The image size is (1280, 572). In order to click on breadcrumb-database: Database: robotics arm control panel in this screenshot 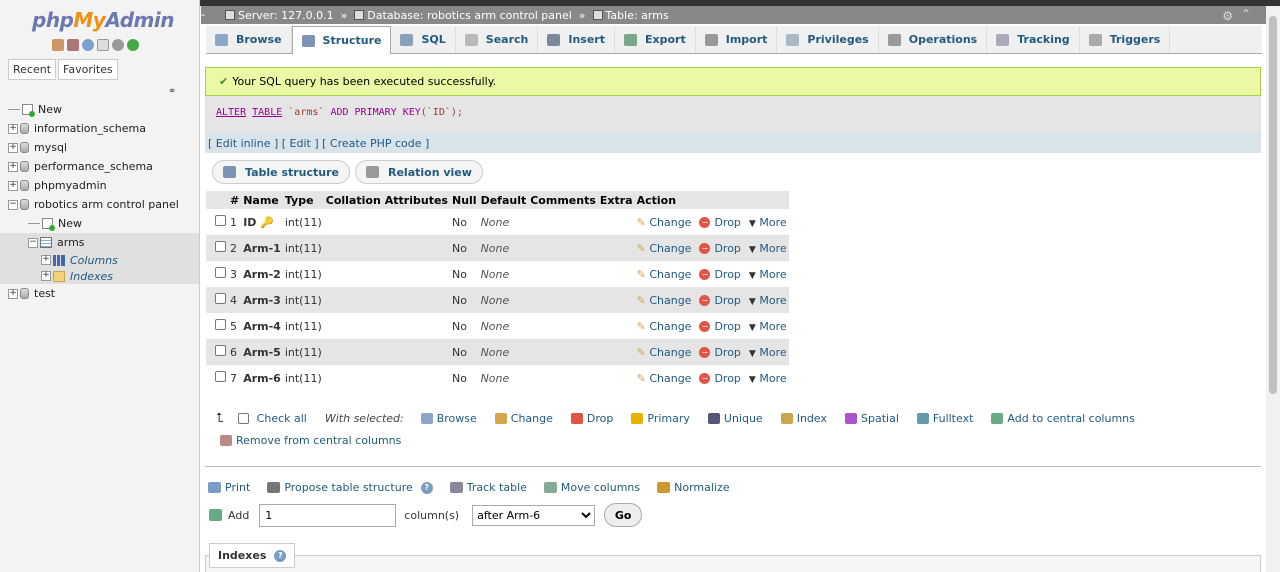, I will do `click(463, 15)`.